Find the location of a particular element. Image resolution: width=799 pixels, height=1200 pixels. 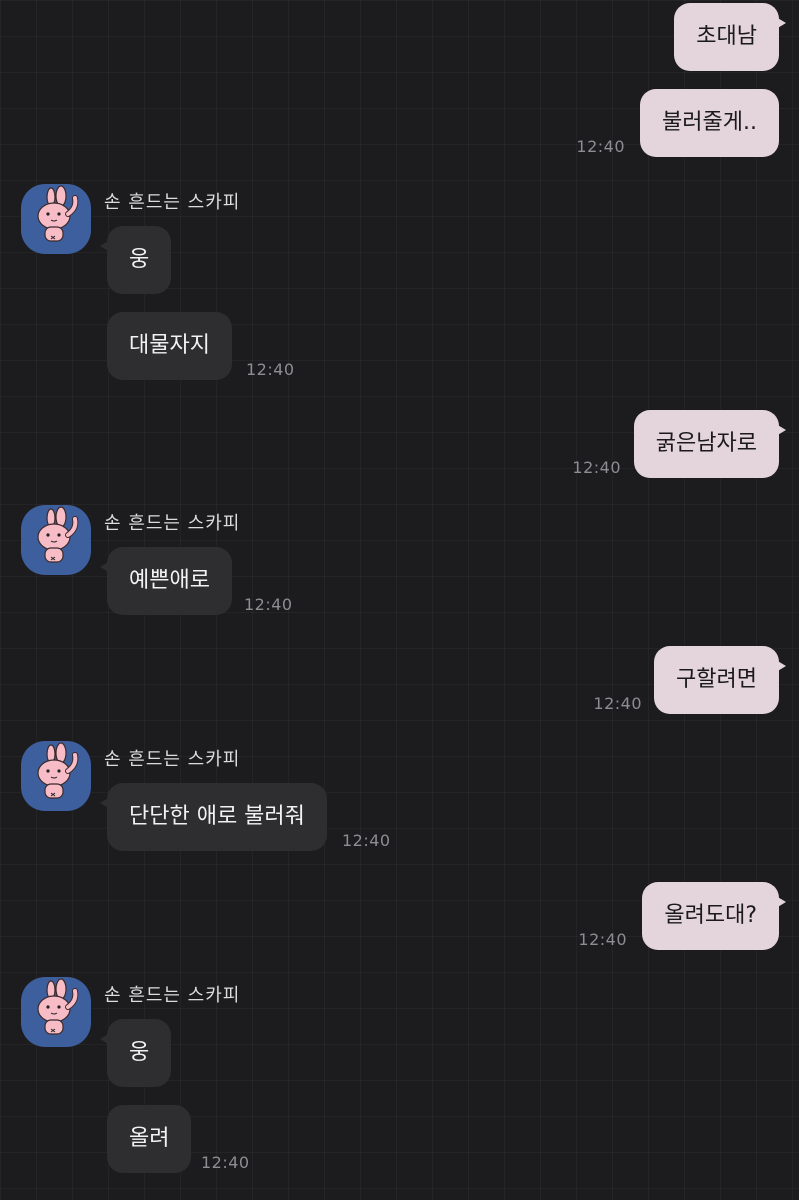

my-message-bubble: 올려도대? is located at coordinates (714, 916).